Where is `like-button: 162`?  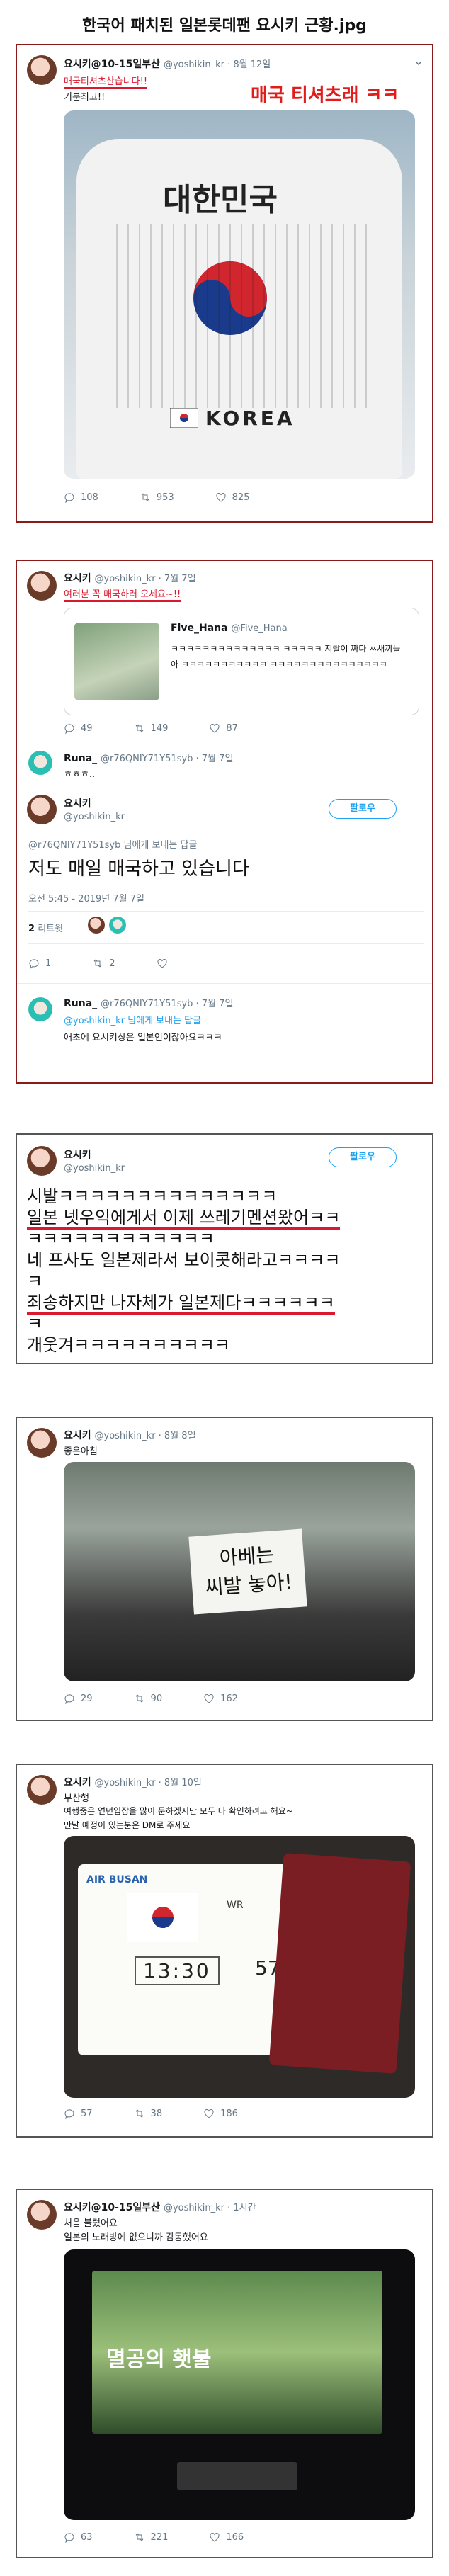
like-button: 162 is located at coordinates (221, 1698).